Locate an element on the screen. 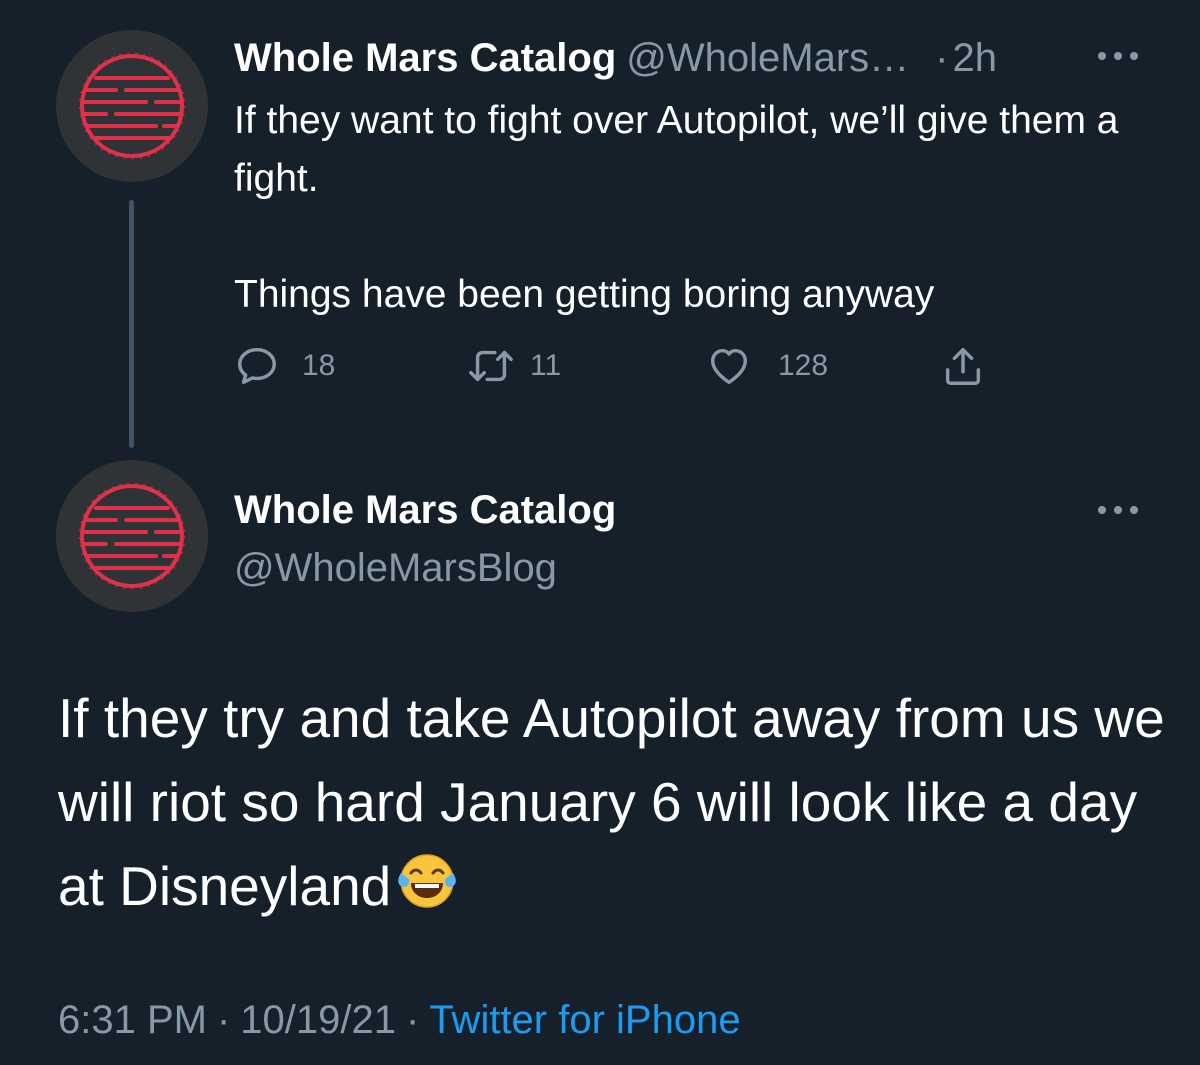  retweet-count: 11 is located at coordinates (546, 365).